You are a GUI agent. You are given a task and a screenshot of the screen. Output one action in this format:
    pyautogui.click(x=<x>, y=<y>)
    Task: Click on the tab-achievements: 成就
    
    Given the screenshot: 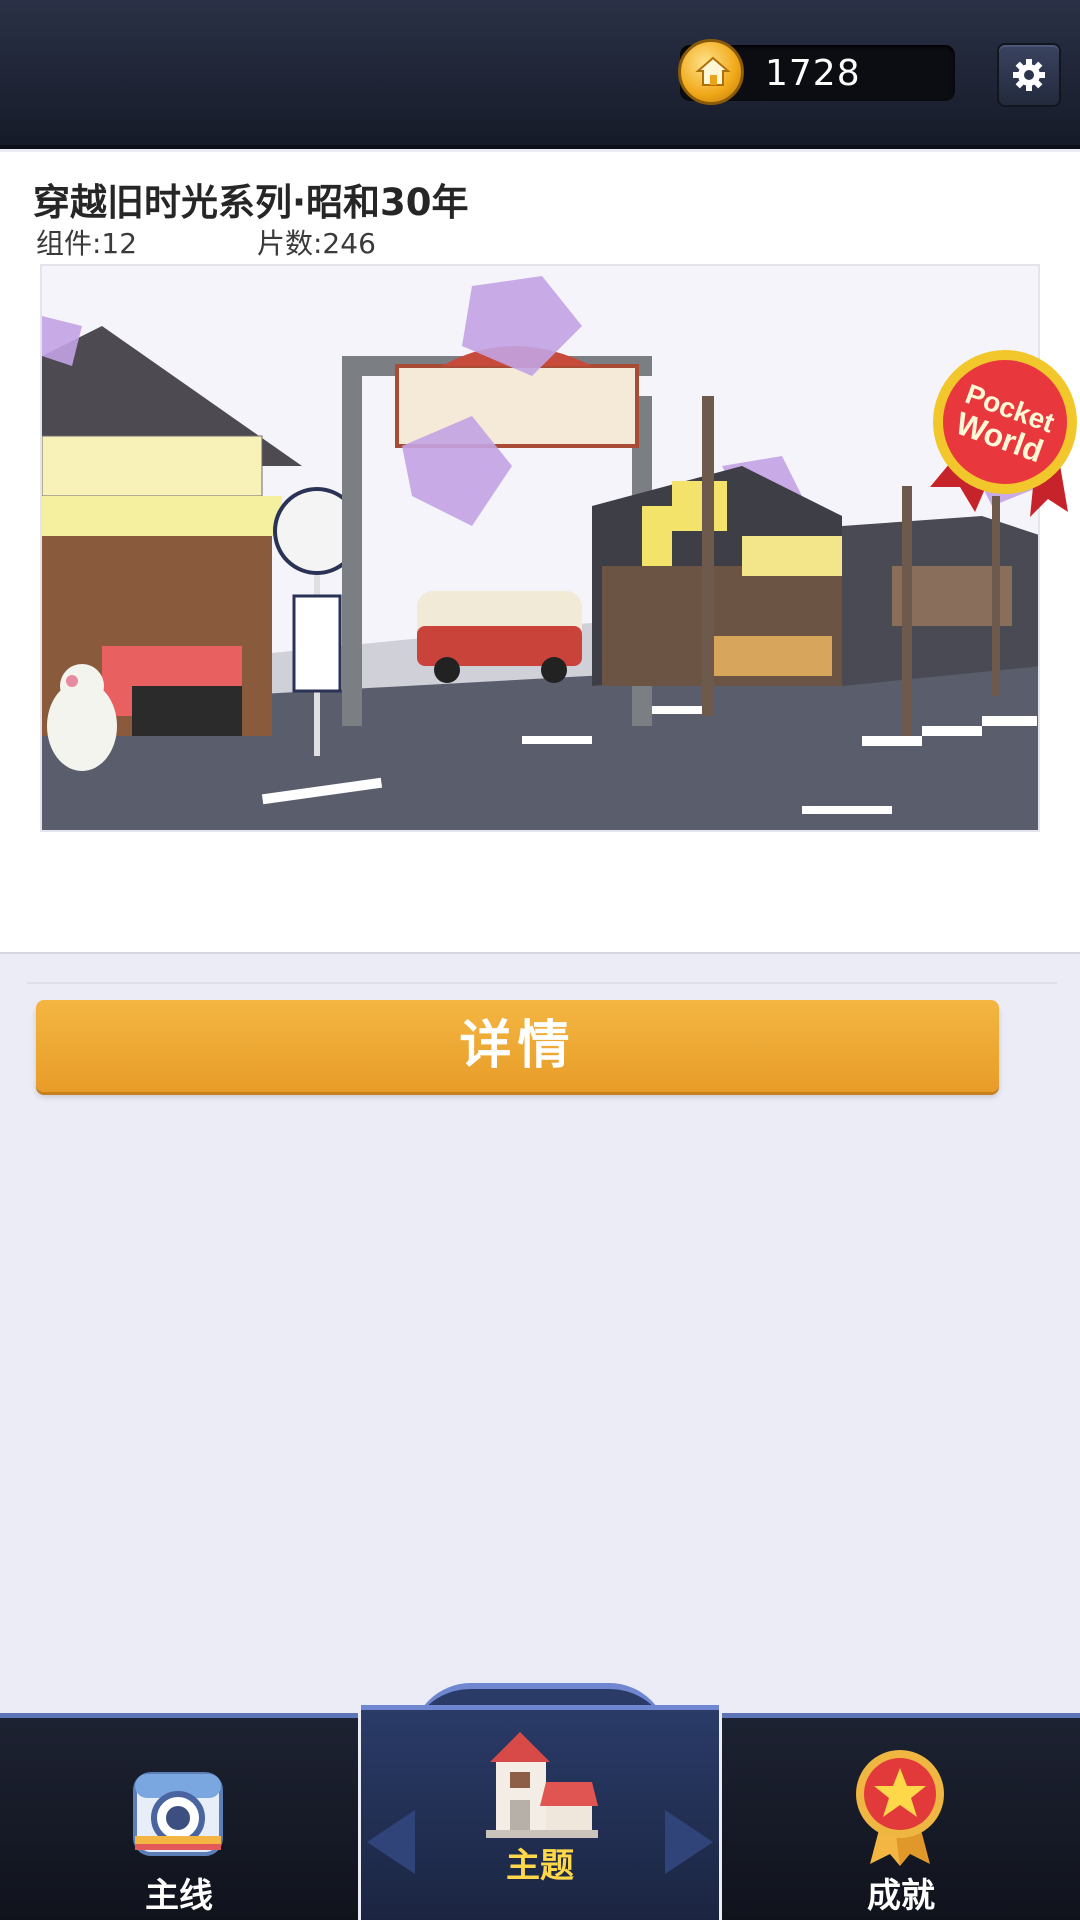 What is the action you would take?
    pyautogui.click(x=901, y=1816)
    